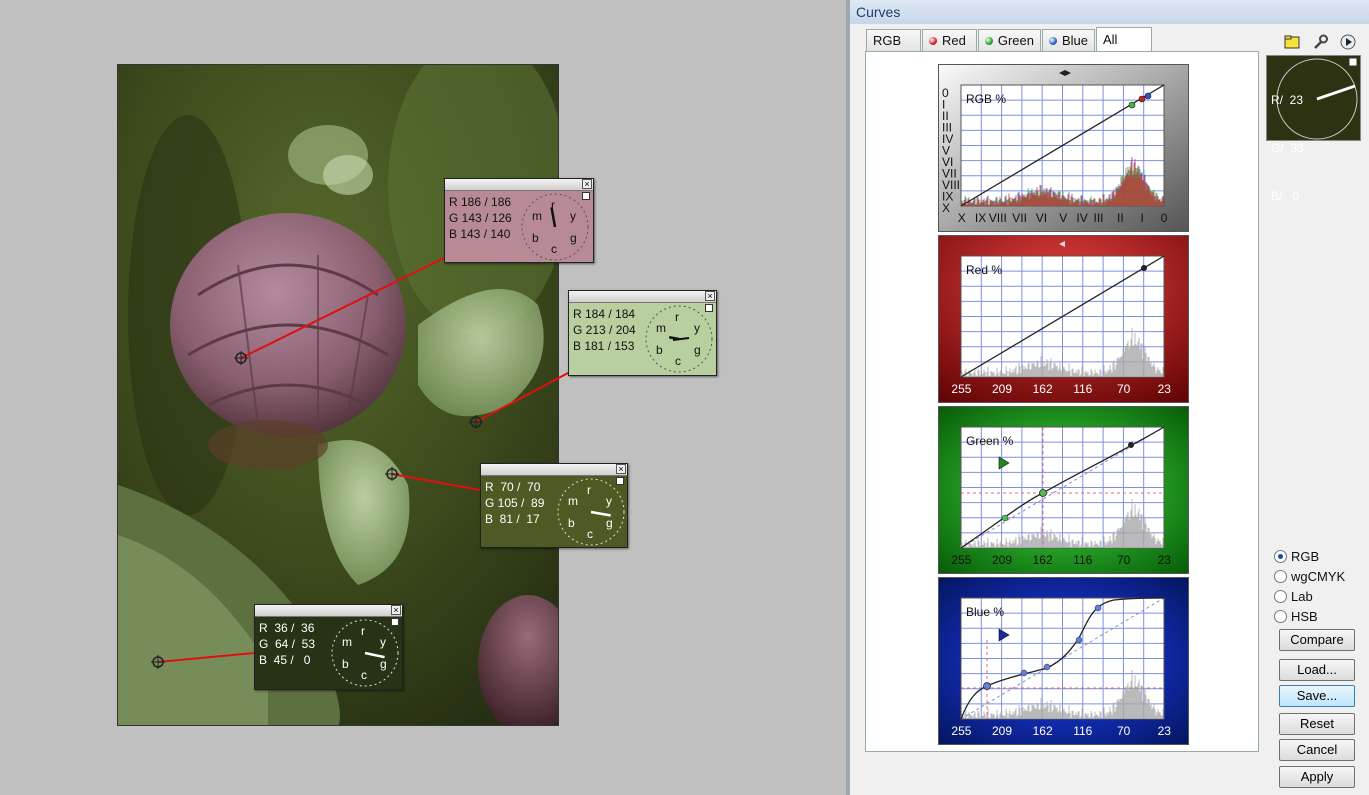 Image resolution: width=1369 pixels, height=795 pixels. What do you see at coordinates (679, 339) in the screenshot?
I see `color-wheel-icon: r ygcbm` at bounding box center [679, 339].